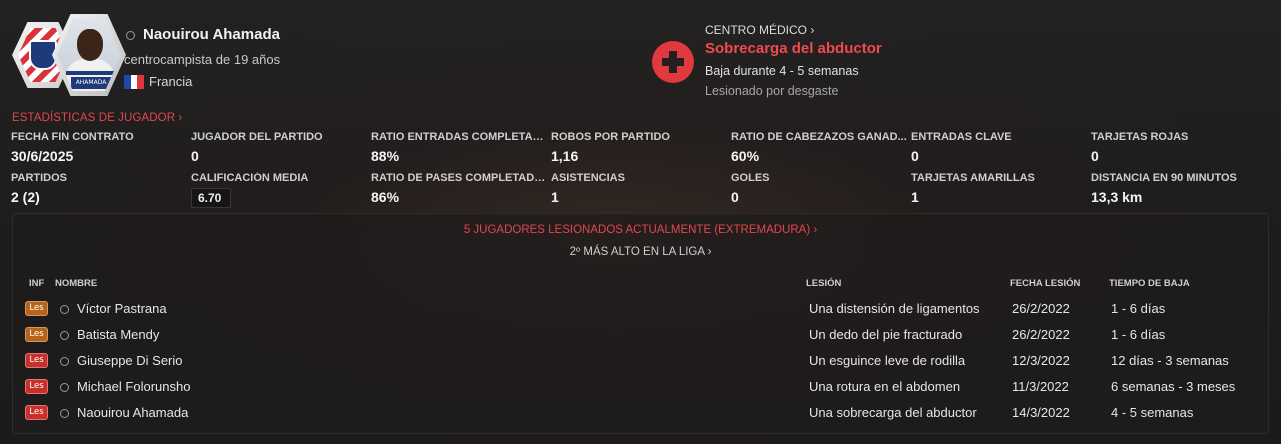 This screenshot has height=444, width=1281. What do you see at coordinates (894, 308) in the screenshot?
I see `injury-cell: Una distensión de ligamentos` at bounding box center [894, 308].